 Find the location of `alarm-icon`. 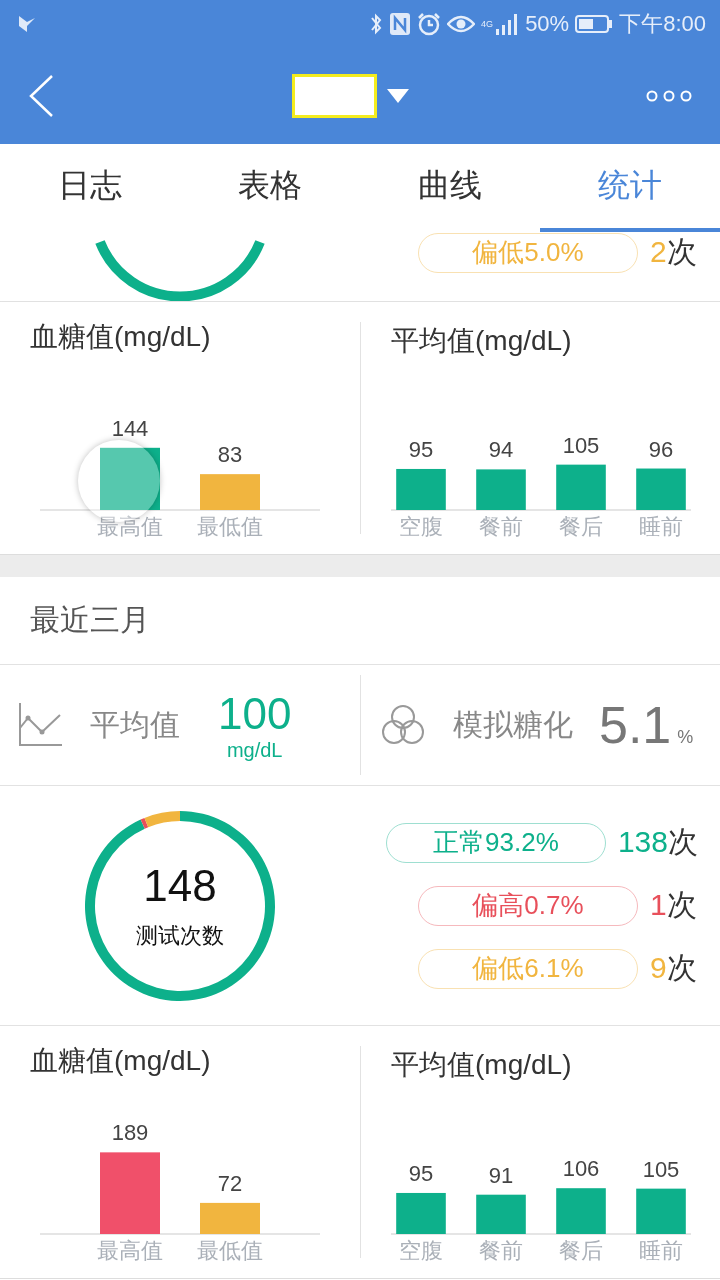

alarm-icon is located at coordinates (429, 24).